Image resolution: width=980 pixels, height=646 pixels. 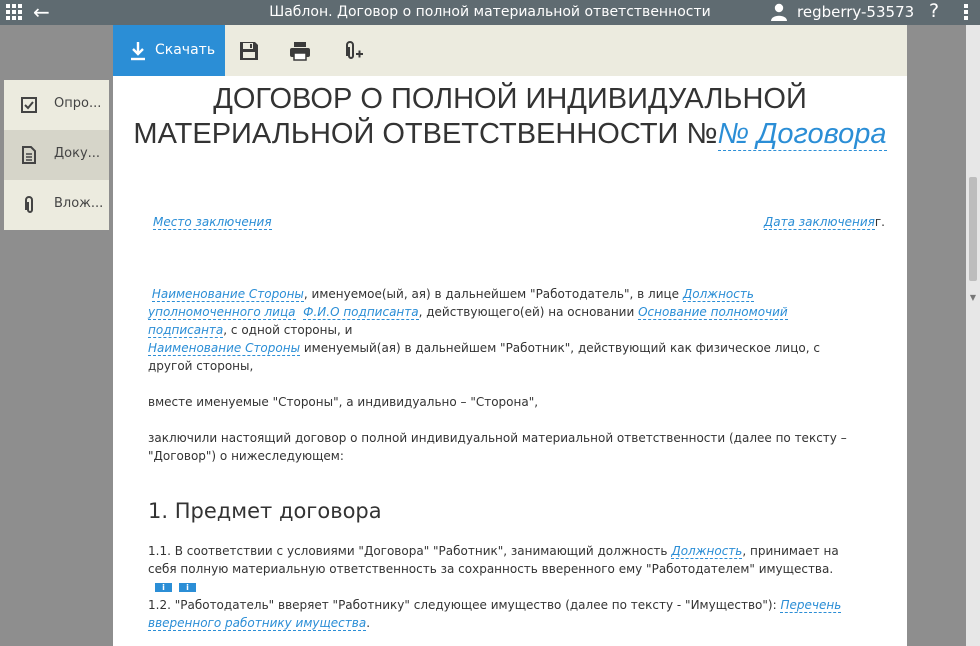 I want to click on date-line: Дата заключенияг., so click(x=499, y=222).